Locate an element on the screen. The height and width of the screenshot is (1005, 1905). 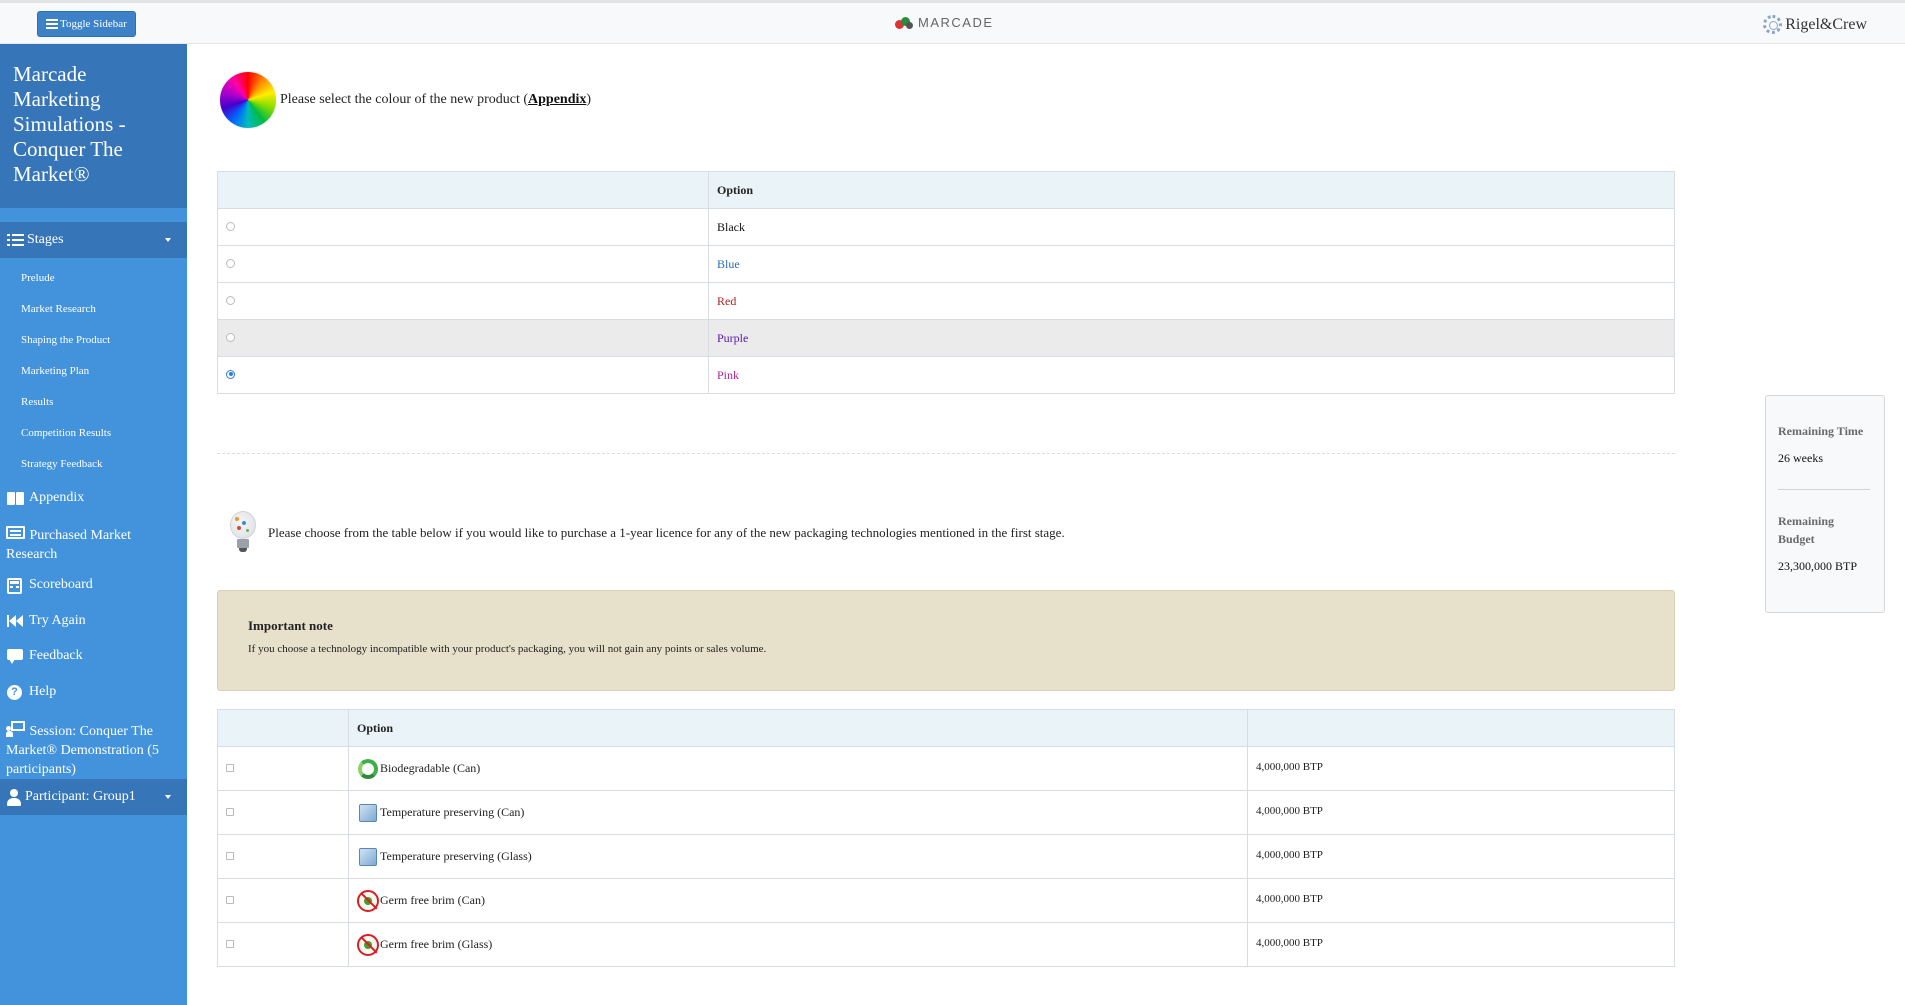
colour-row-blue: Blue is located at coordinates (946, 264).